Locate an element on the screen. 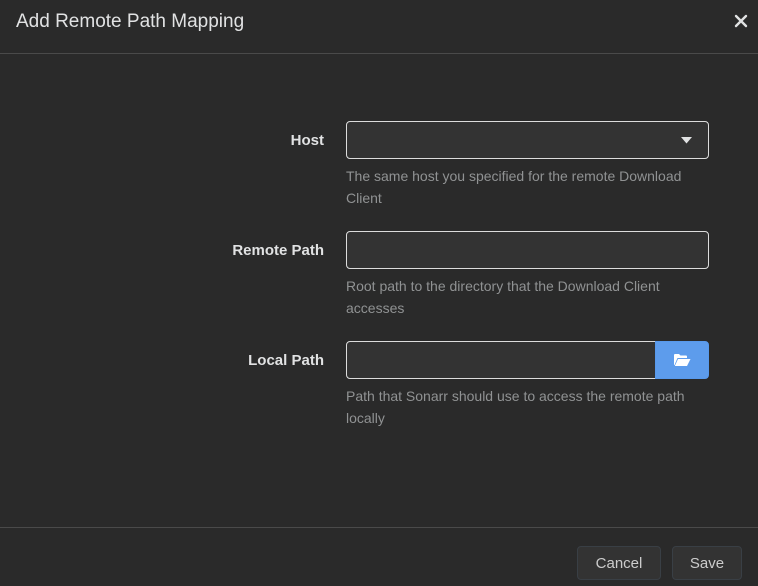 This screenshot has height=586, width=758. save-button: Save is located at coordinates (707, 563).